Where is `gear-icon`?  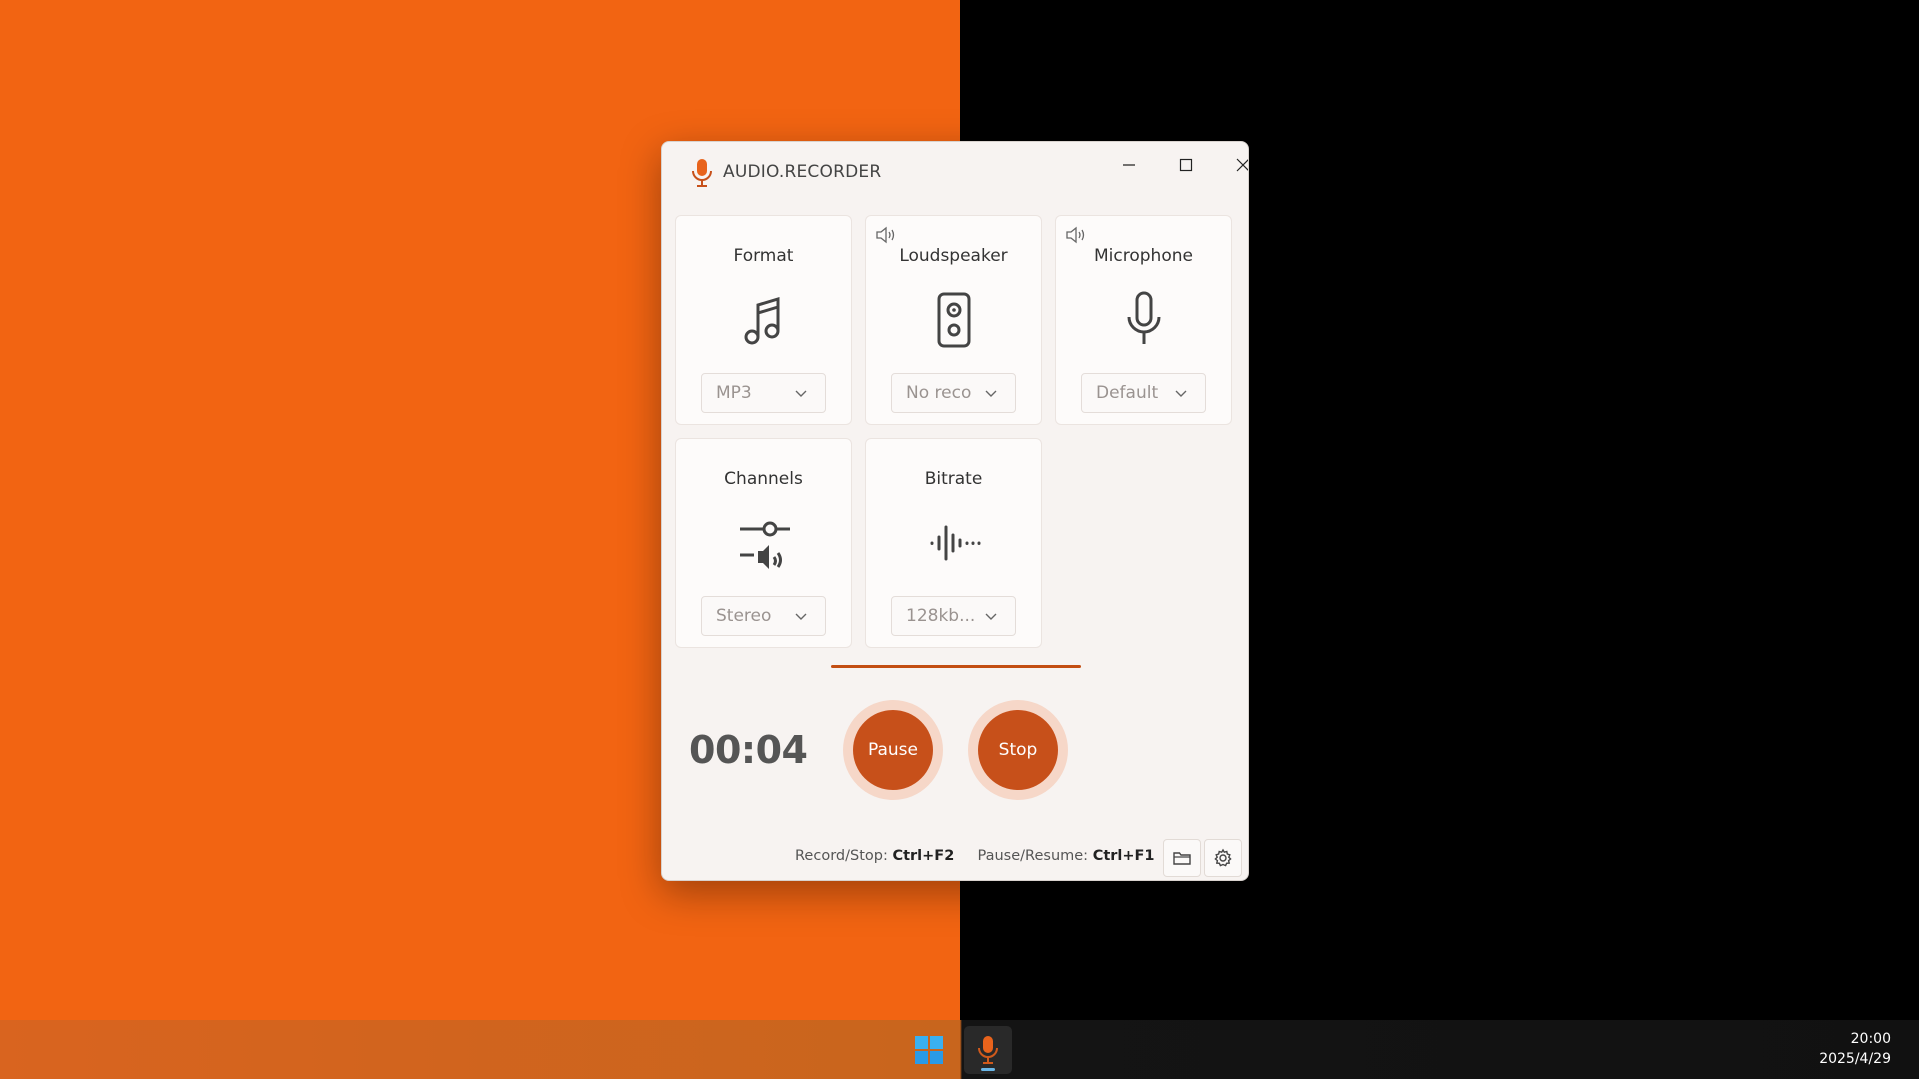
gear-icon is located at coordinates (1223, 857).